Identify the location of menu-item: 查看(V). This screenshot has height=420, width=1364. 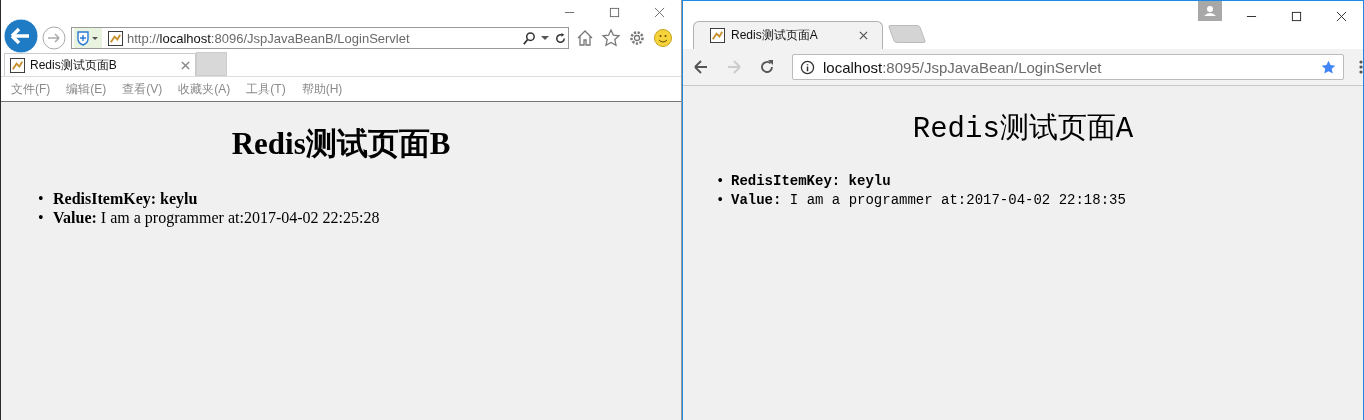
(142, 89).